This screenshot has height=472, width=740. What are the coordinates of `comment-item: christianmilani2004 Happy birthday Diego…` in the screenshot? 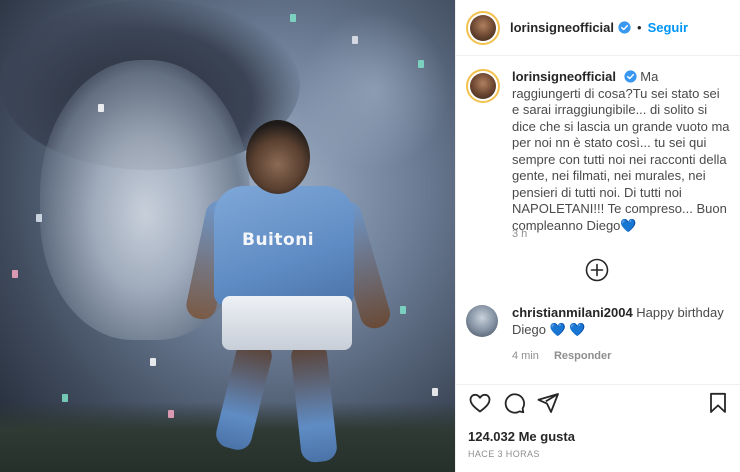 It's located at (601, 321).